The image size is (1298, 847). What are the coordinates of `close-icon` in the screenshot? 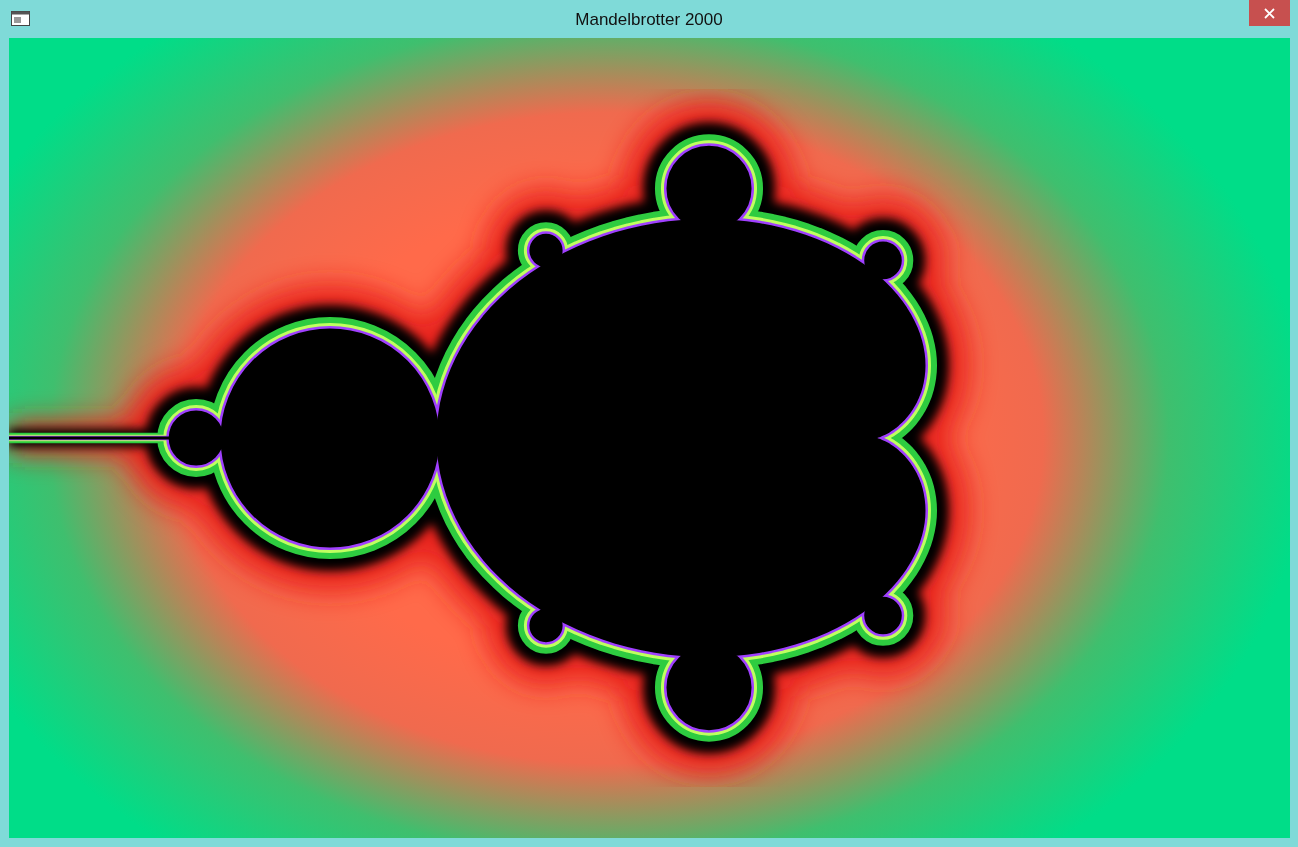 It's located at (1269, 13).